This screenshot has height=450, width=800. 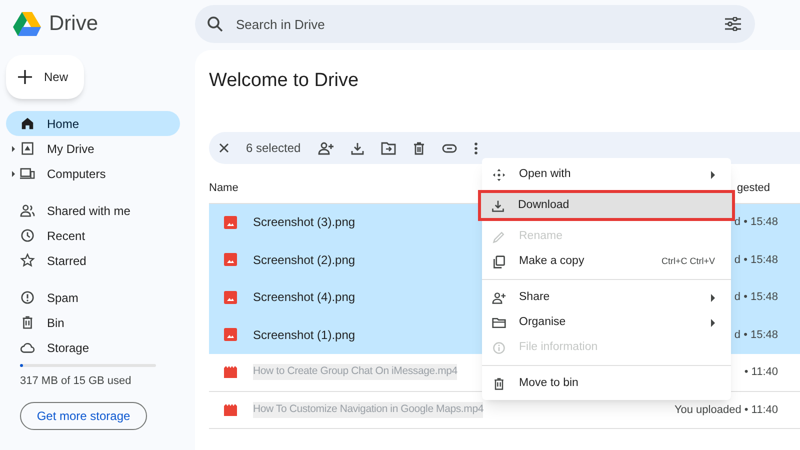 What do you see at coordinates (304, 260) in the screenshot?
I see `file-name: Screenshot (2).png` at bounding box center [304, 260].